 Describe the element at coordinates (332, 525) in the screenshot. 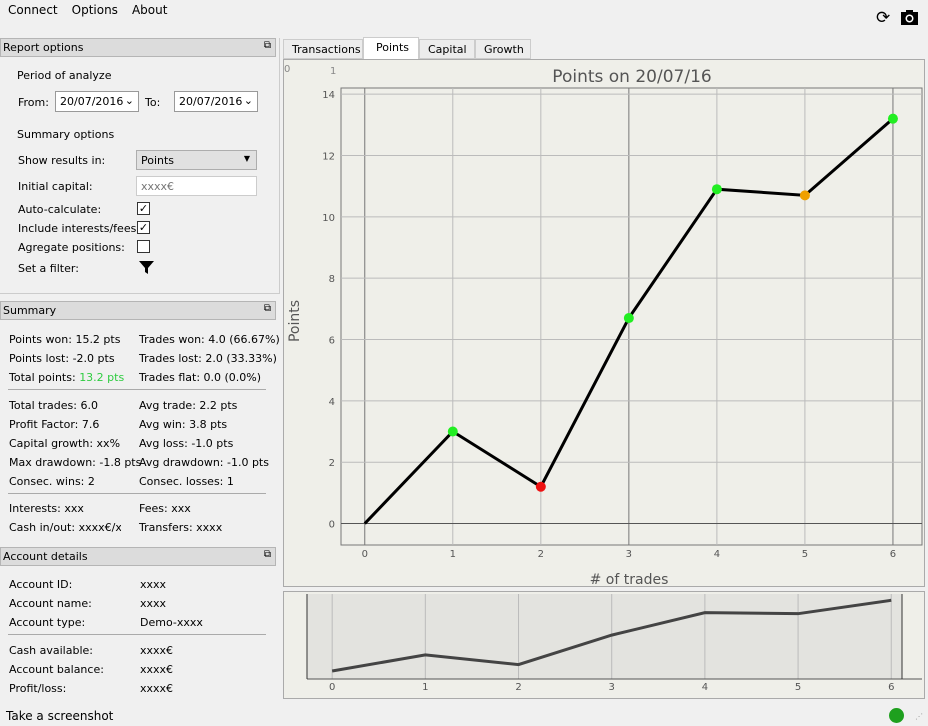

I see `y-tick-label: 0` at that location.